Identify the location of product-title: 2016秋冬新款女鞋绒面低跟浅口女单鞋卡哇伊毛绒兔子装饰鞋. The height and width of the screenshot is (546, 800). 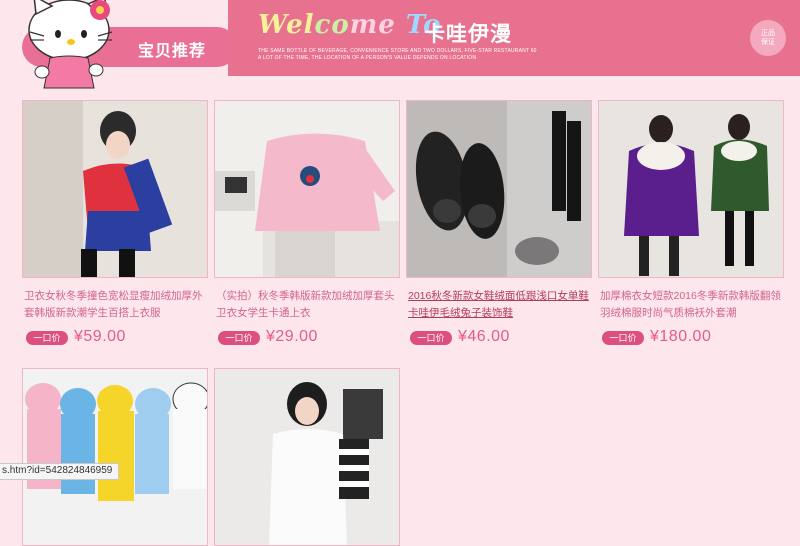
(499, 305).